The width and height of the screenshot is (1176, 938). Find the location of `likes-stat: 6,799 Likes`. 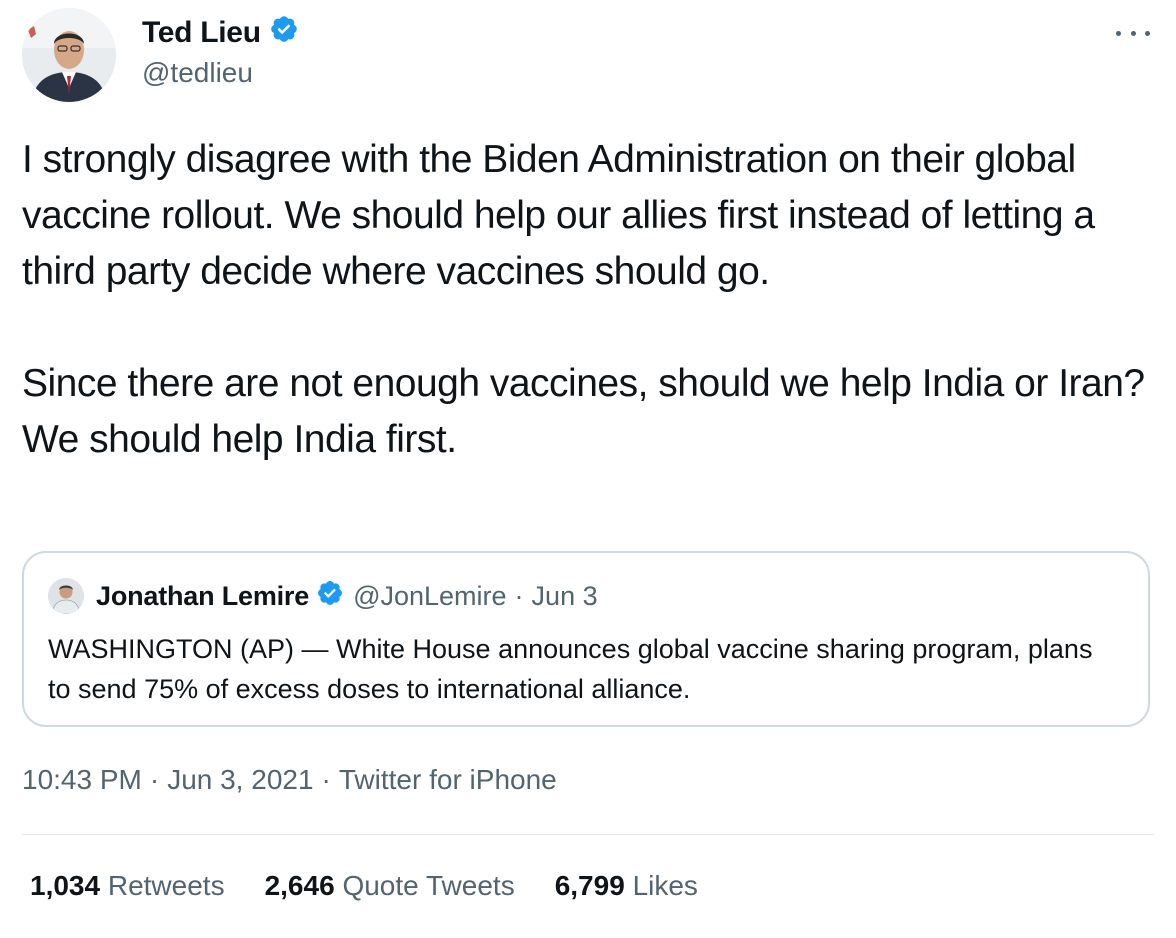

likes-stat: 6,799 Likes is located at coordinates (626, 886).